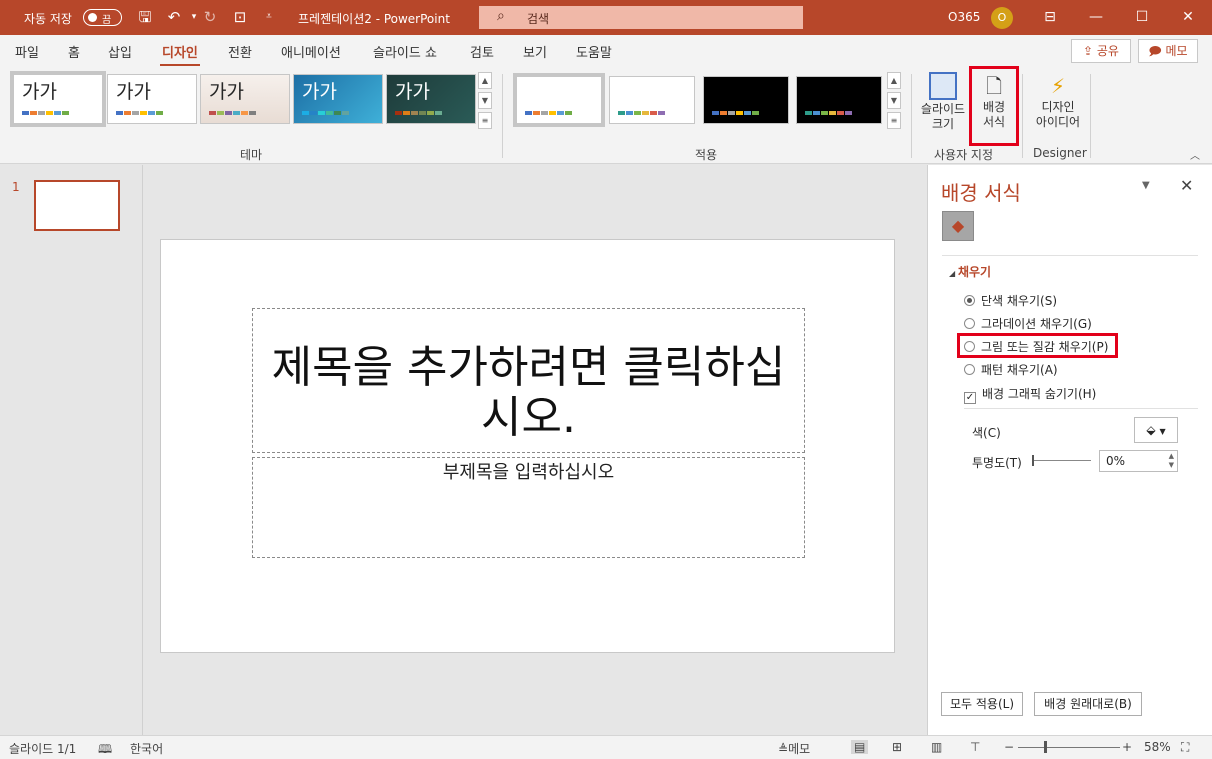  Describe the element at coordinates (146, 748) in the screenshot. I see `language-indicator: 한국어` at that location.